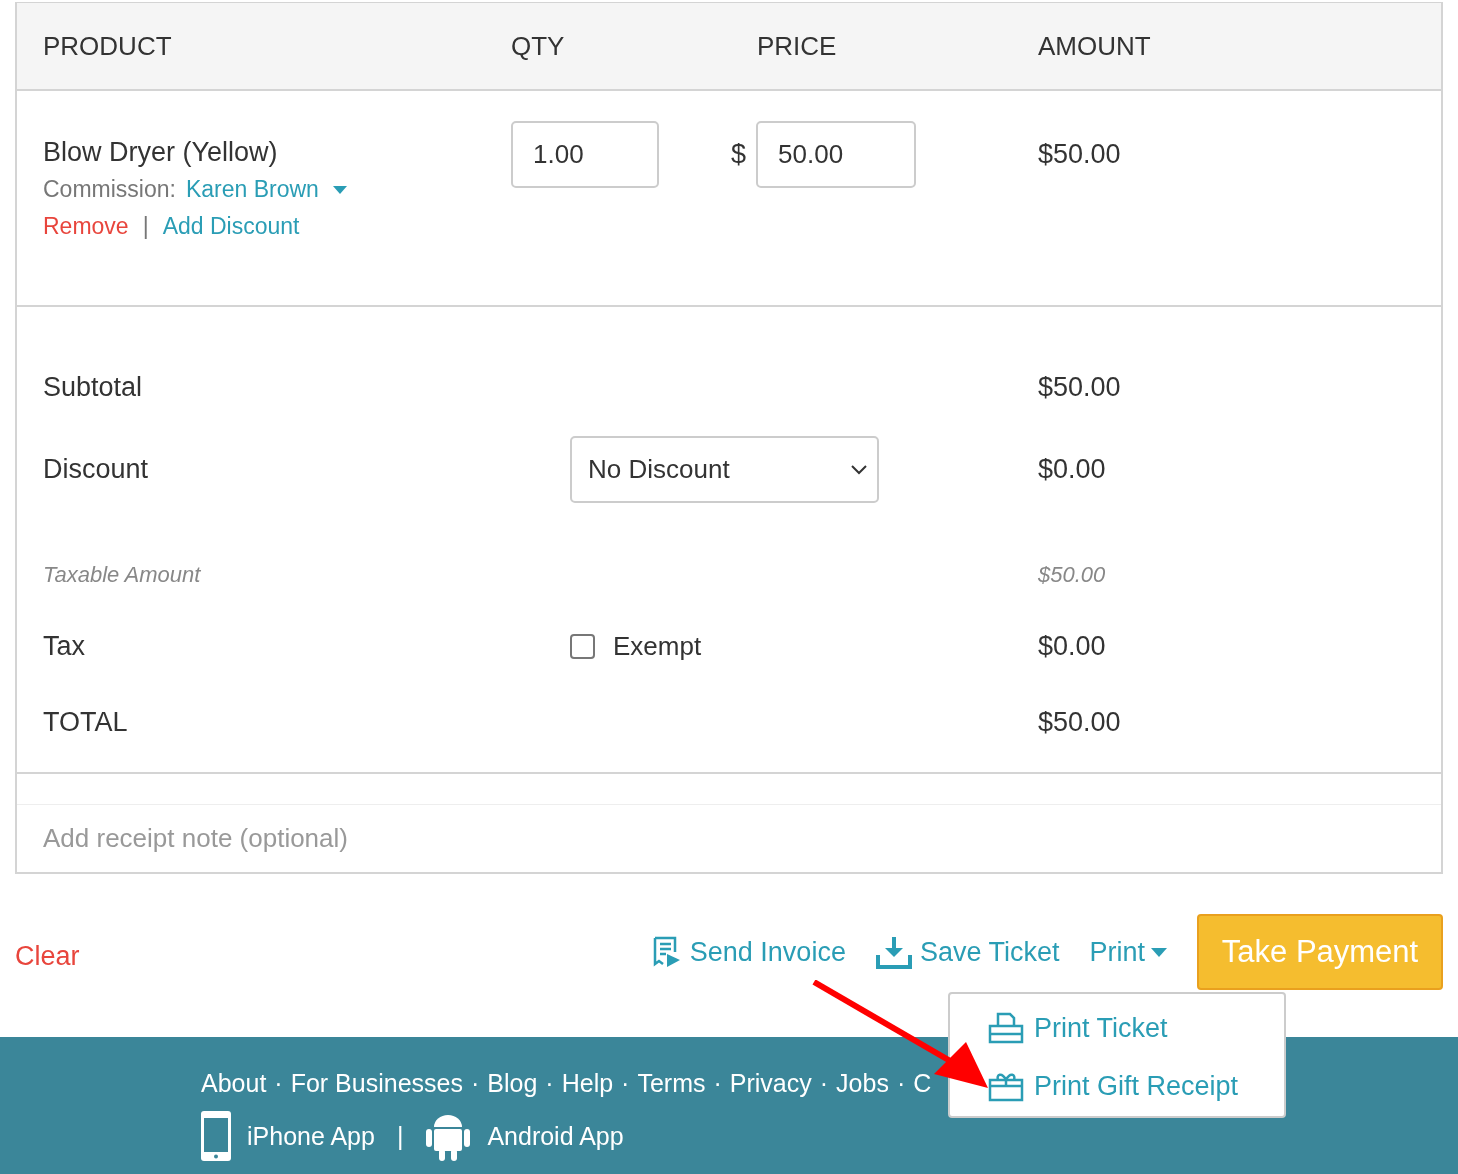  I want to click on currency-symbol: $, so click(739, 154).